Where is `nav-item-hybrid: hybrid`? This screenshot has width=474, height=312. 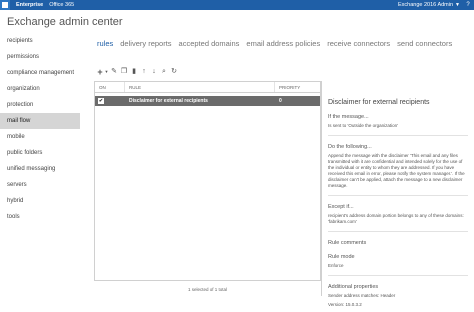
nav-item-hybrid: hybrid is located at coordinates (40, 201).